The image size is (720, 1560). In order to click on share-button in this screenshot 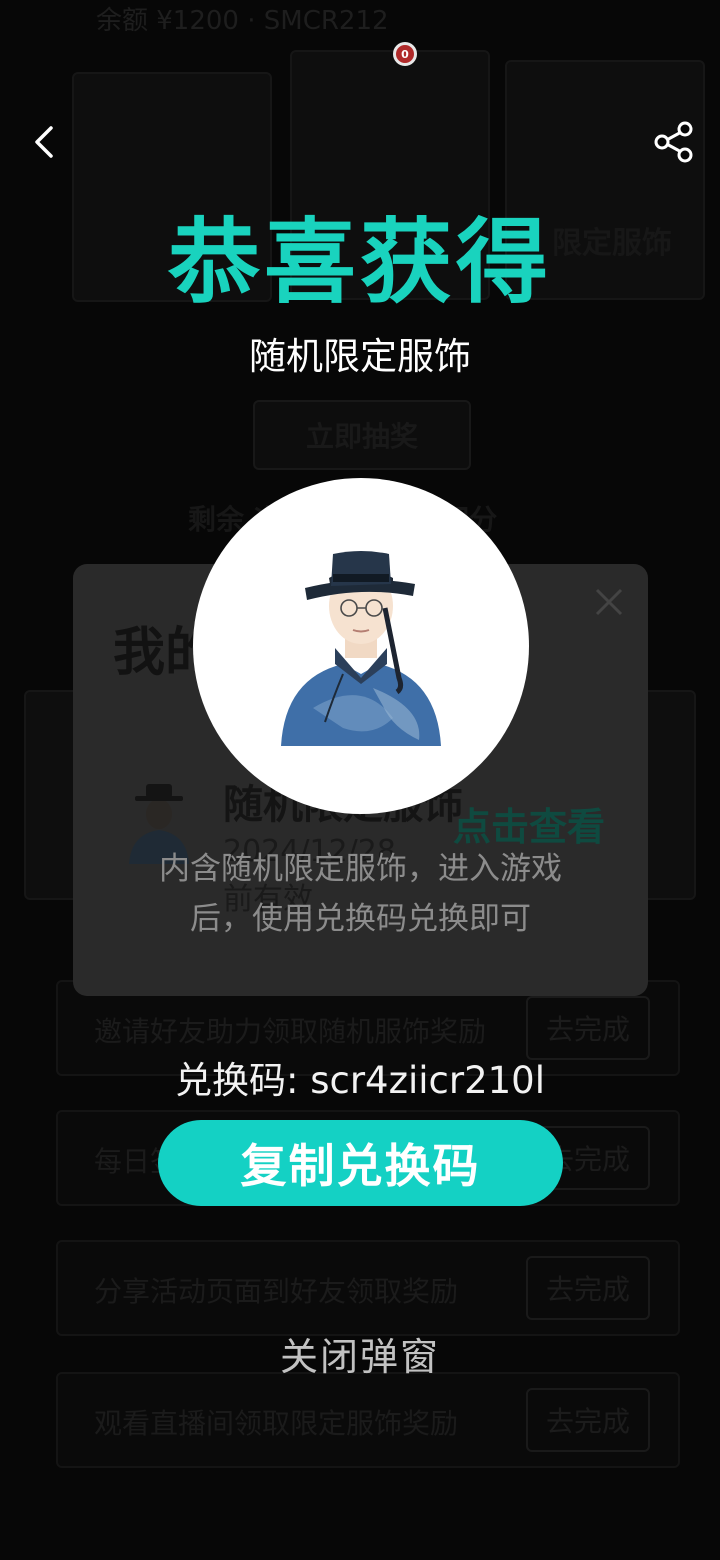, I will do `click(674, 142)`.